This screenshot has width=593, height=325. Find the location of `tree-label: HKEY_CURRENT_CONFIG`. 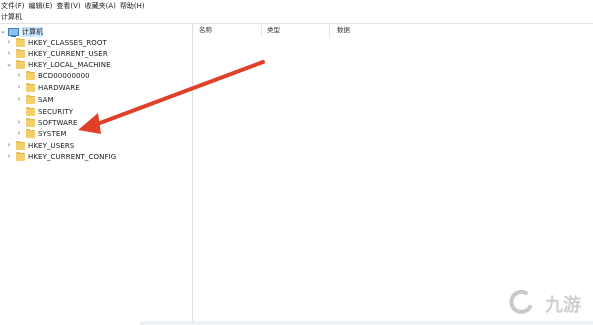

tree-label: HKEY_CURRENT_CONFIG is located at coordinates (72, 156).